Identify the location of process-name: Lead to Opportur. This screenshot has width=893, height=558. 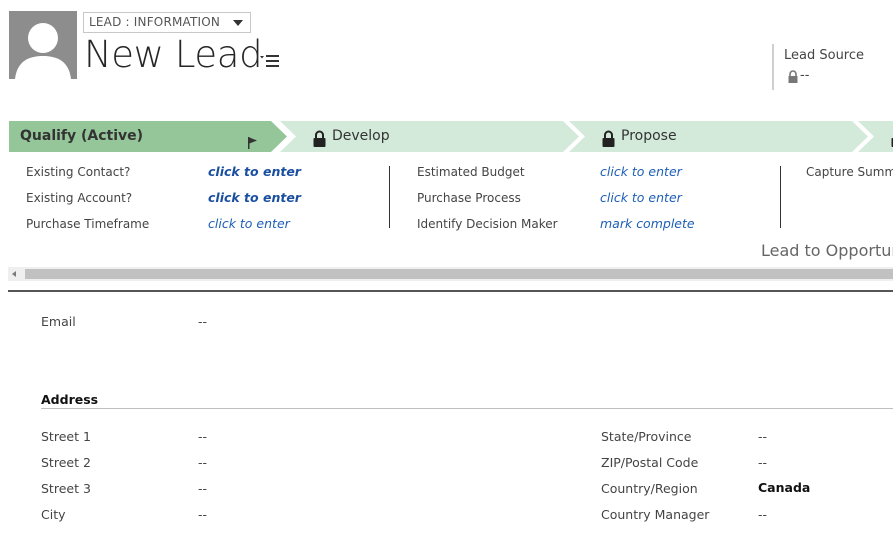
(827, 250).